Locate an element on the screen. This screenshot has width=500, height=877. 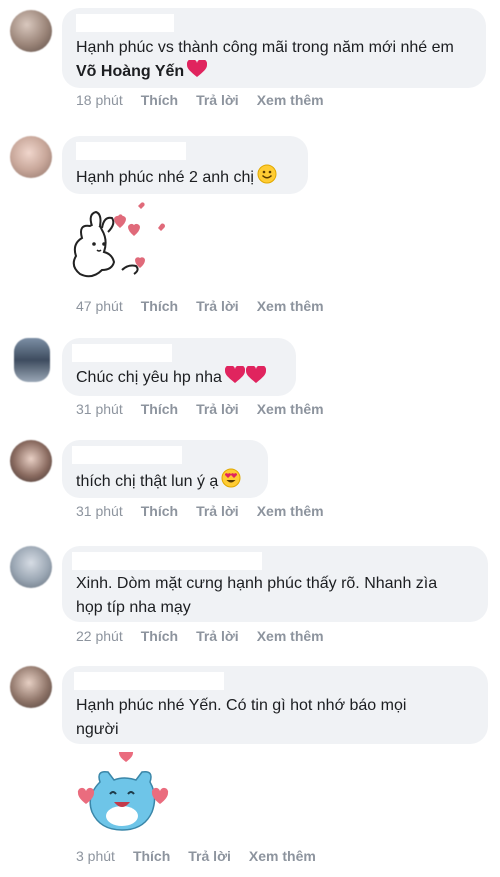
comment-text: thích chị thật lun ý ạ is located at coordinates (158, 482).